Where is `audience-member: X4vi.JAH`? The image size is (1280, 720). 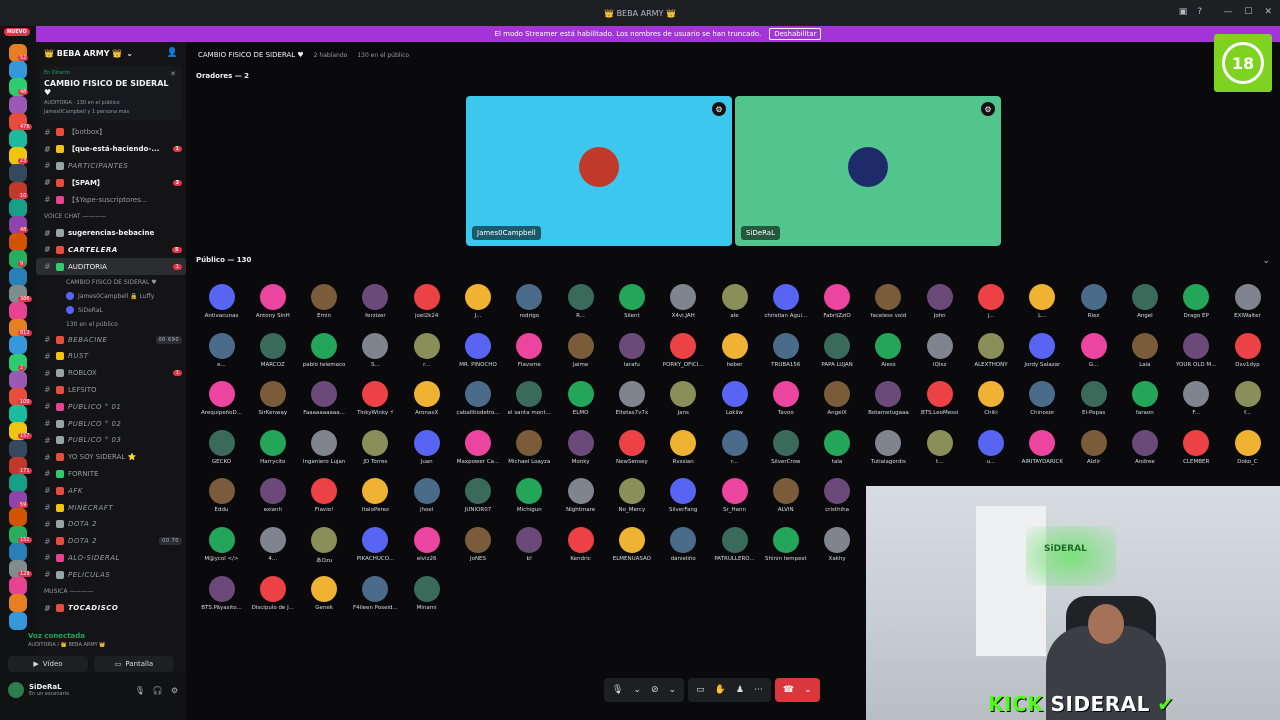
audience-member: X4vi.JAH is located at coordinates (683, 307).